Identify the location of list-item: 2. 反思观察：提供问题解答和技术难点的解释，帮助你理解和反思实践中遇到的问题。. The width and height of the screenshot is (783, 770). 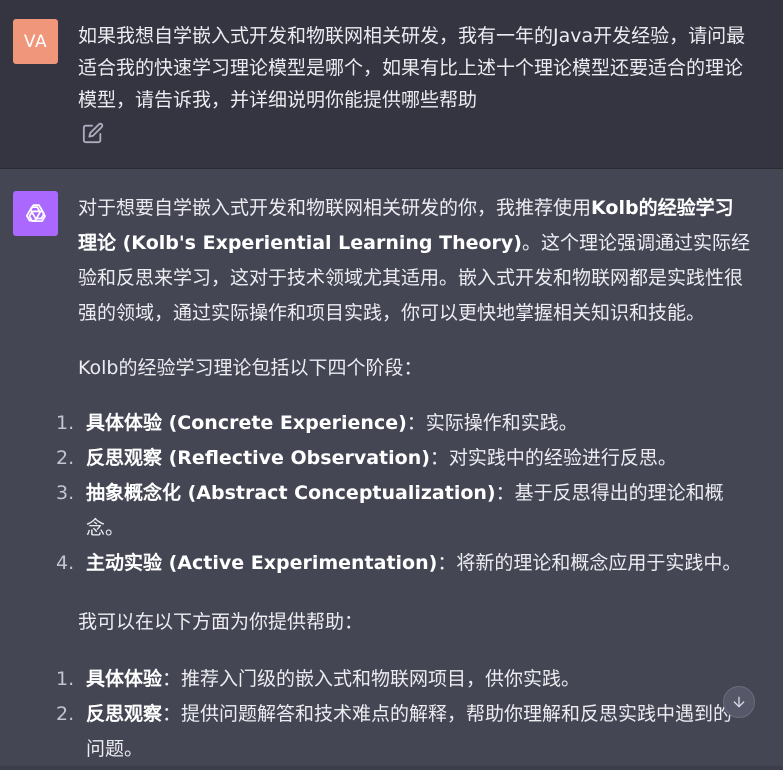
(403, 732).